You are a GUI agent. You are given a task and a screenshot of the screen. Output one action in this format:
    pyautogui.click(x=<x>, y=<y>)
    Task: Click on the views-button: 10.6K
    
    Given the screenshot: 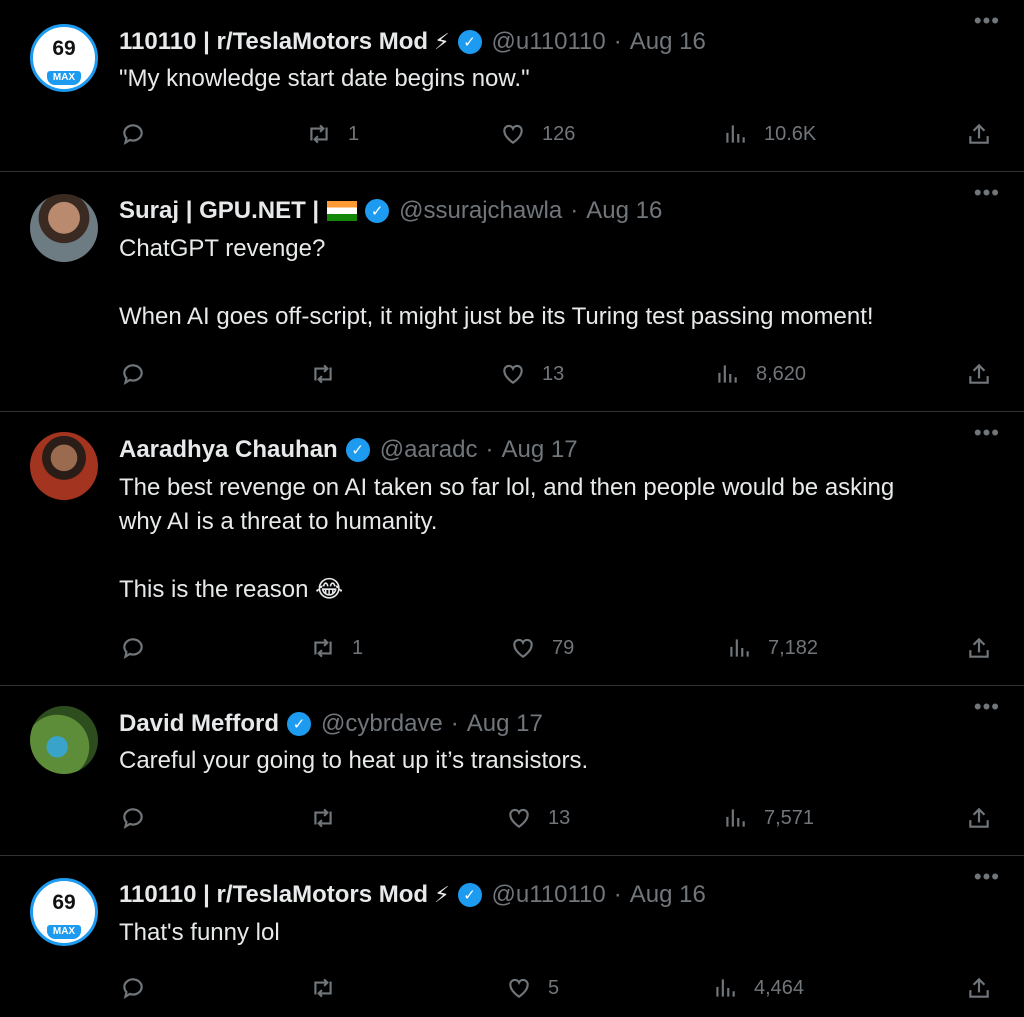 What is the action you would take?
    pyautogui.click(x=769, y=134)
    